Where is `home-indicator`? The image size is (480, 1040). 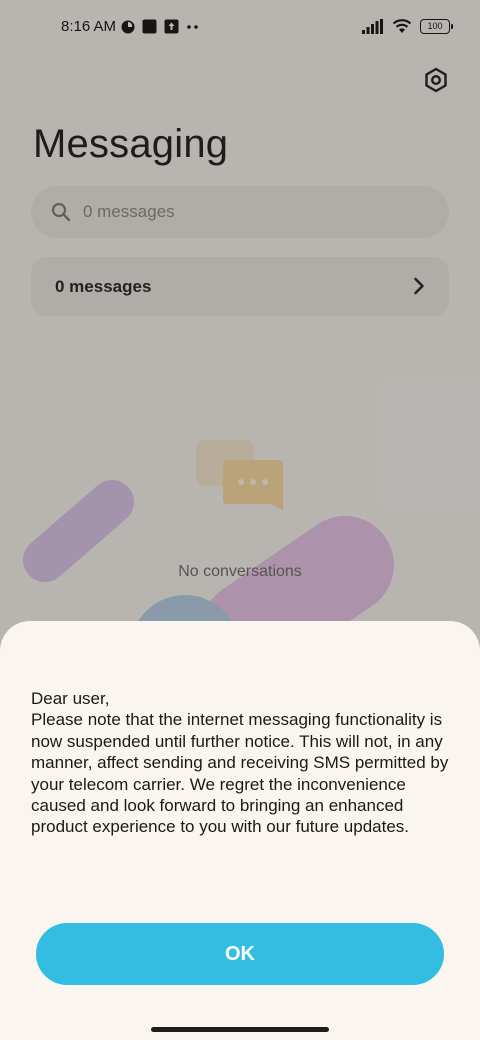 home-indicator is located at coordinates (240, 1029).